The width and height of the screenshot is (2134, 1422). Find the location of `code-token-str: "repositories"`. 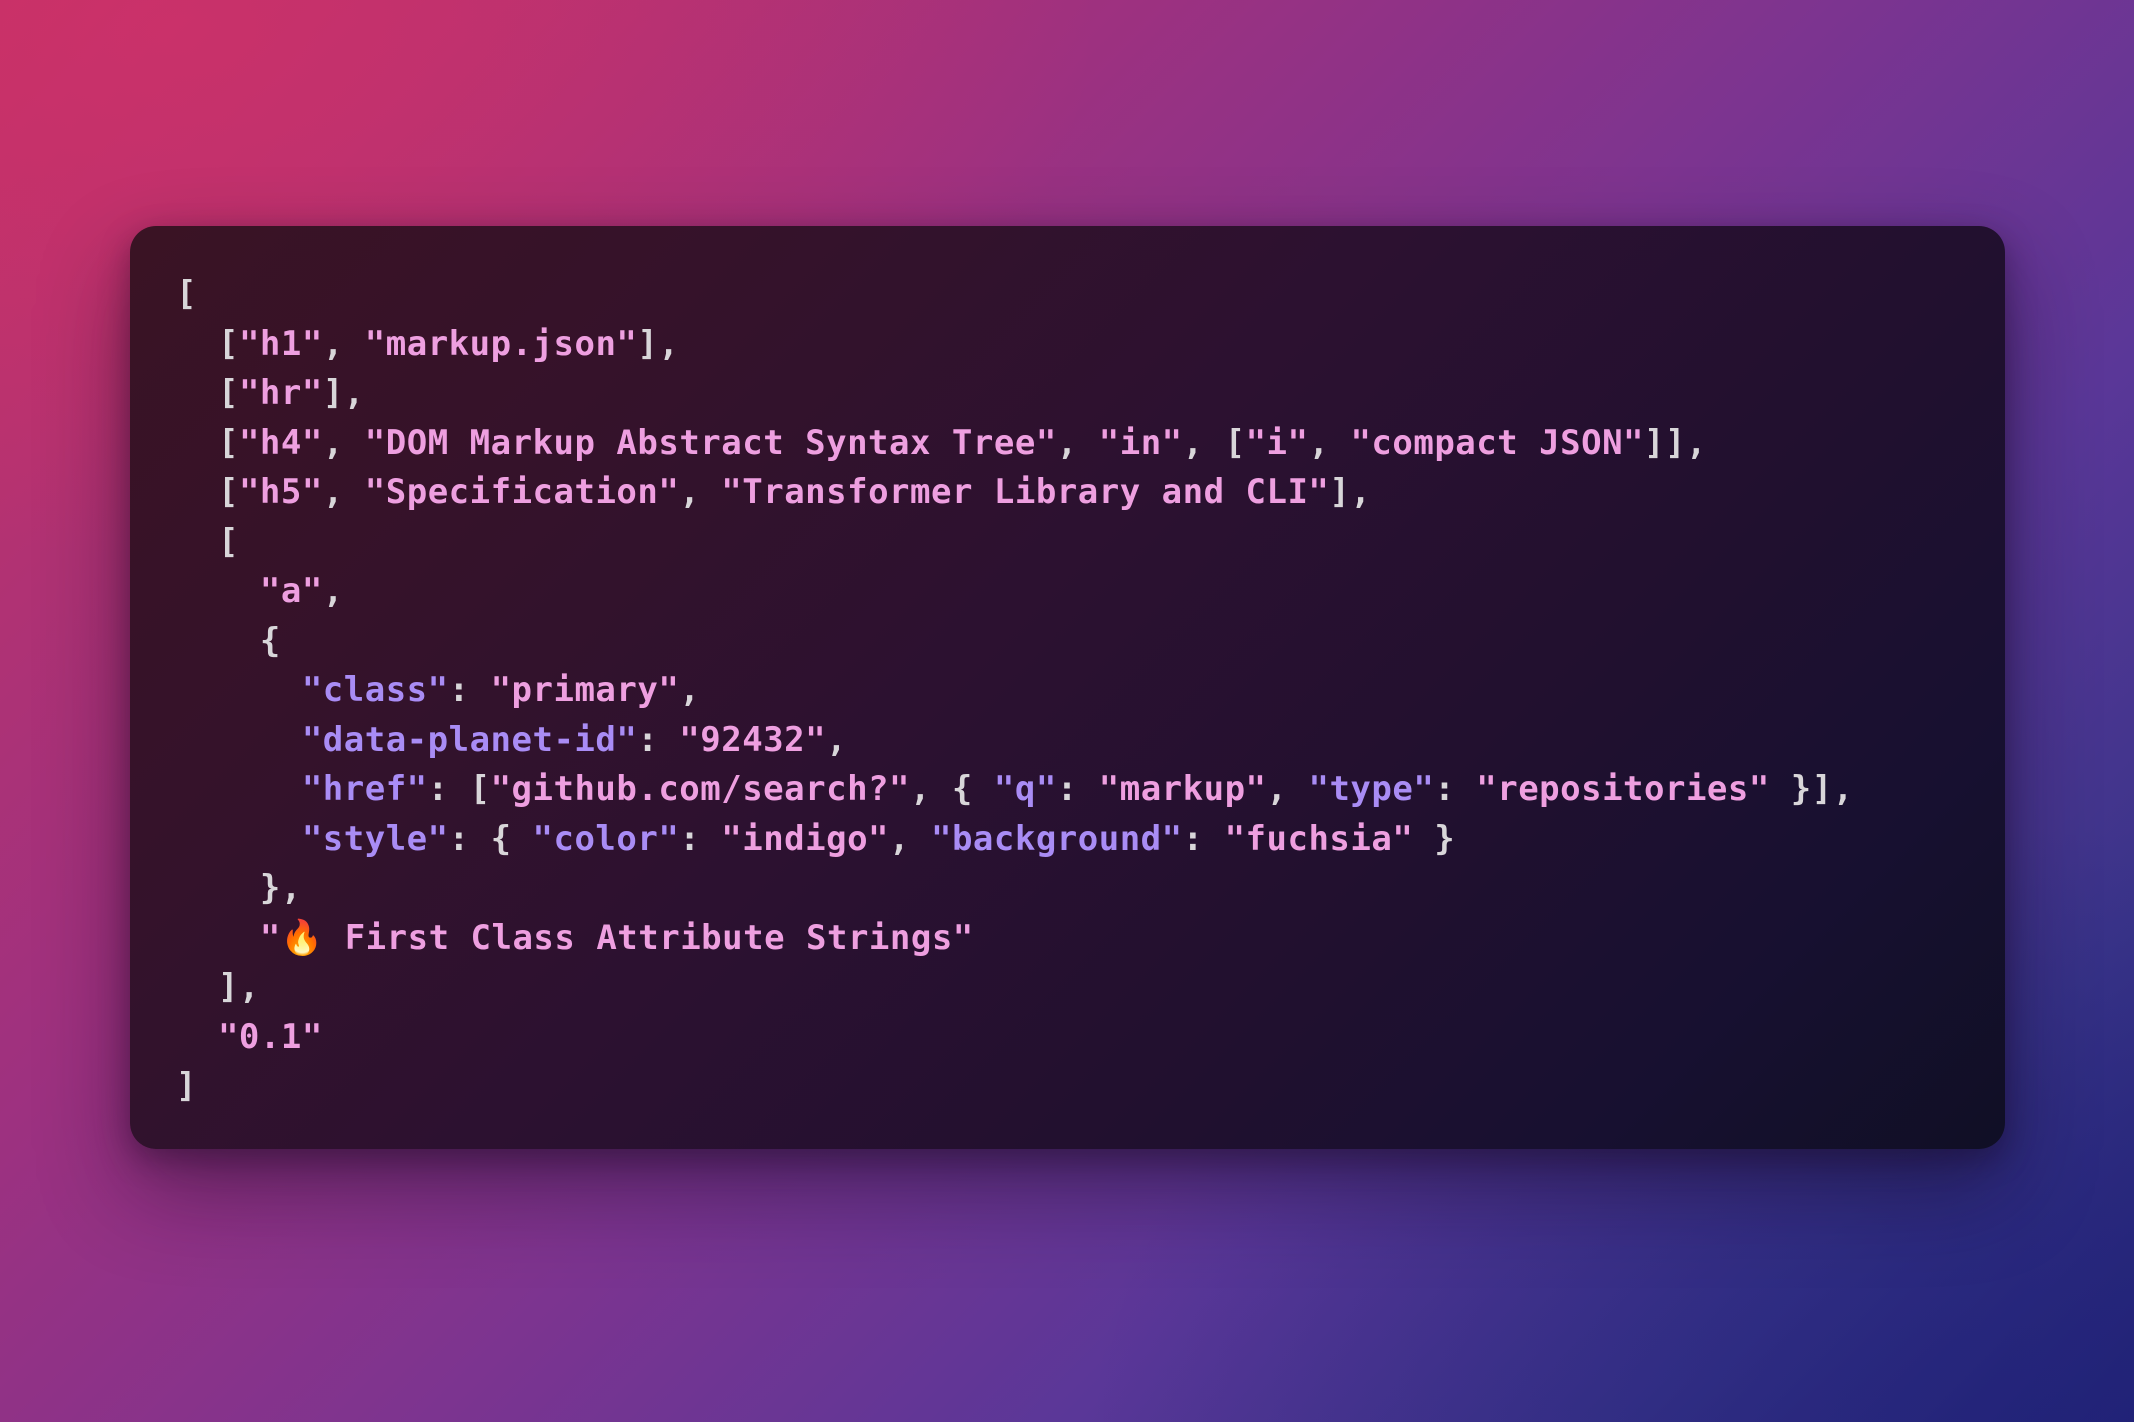

code-token-str: "repositories" is located at coordinates (1623, 789).